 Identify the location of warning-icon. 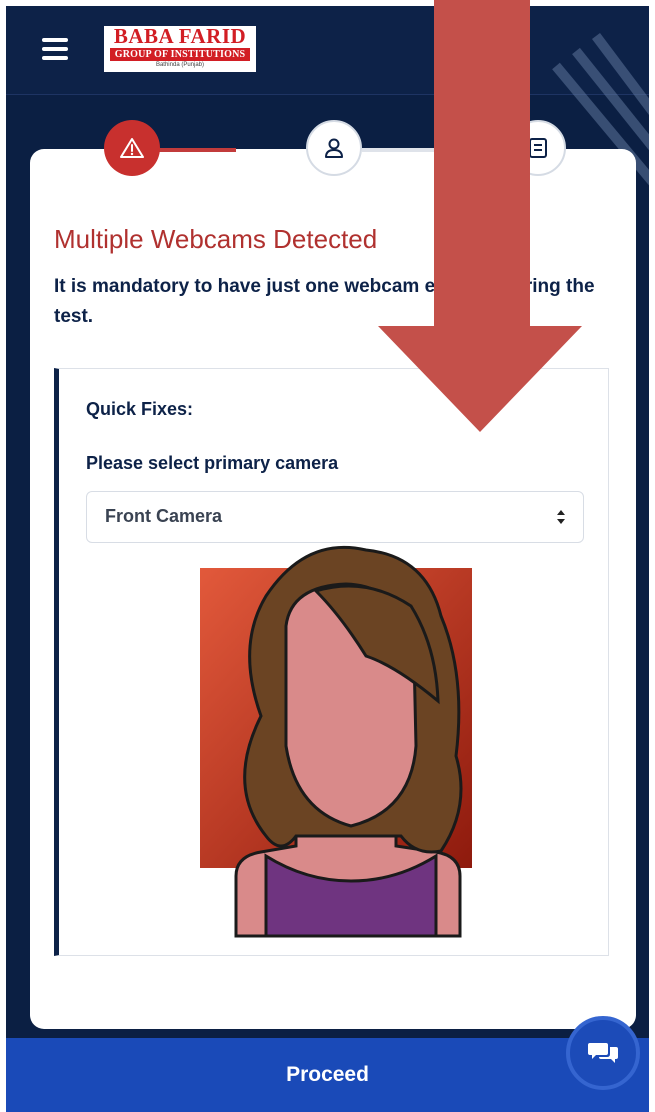
(132, 148).